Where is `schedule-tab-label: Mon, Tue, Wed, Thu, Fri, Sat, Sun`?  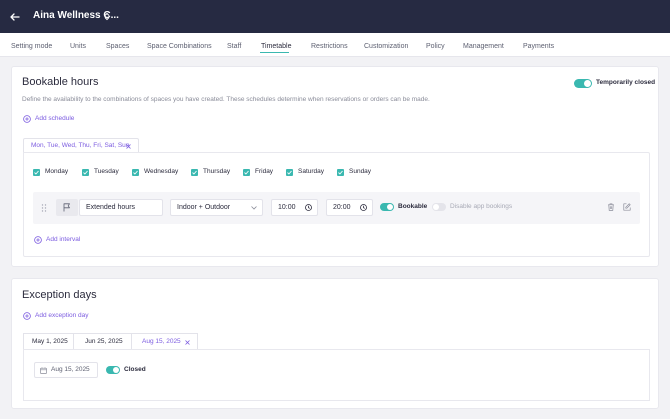 schedule-tab-label: Mon, Tue, Wed, Thu, Fri, Sat, Sun is located at coordinates (80, 145).